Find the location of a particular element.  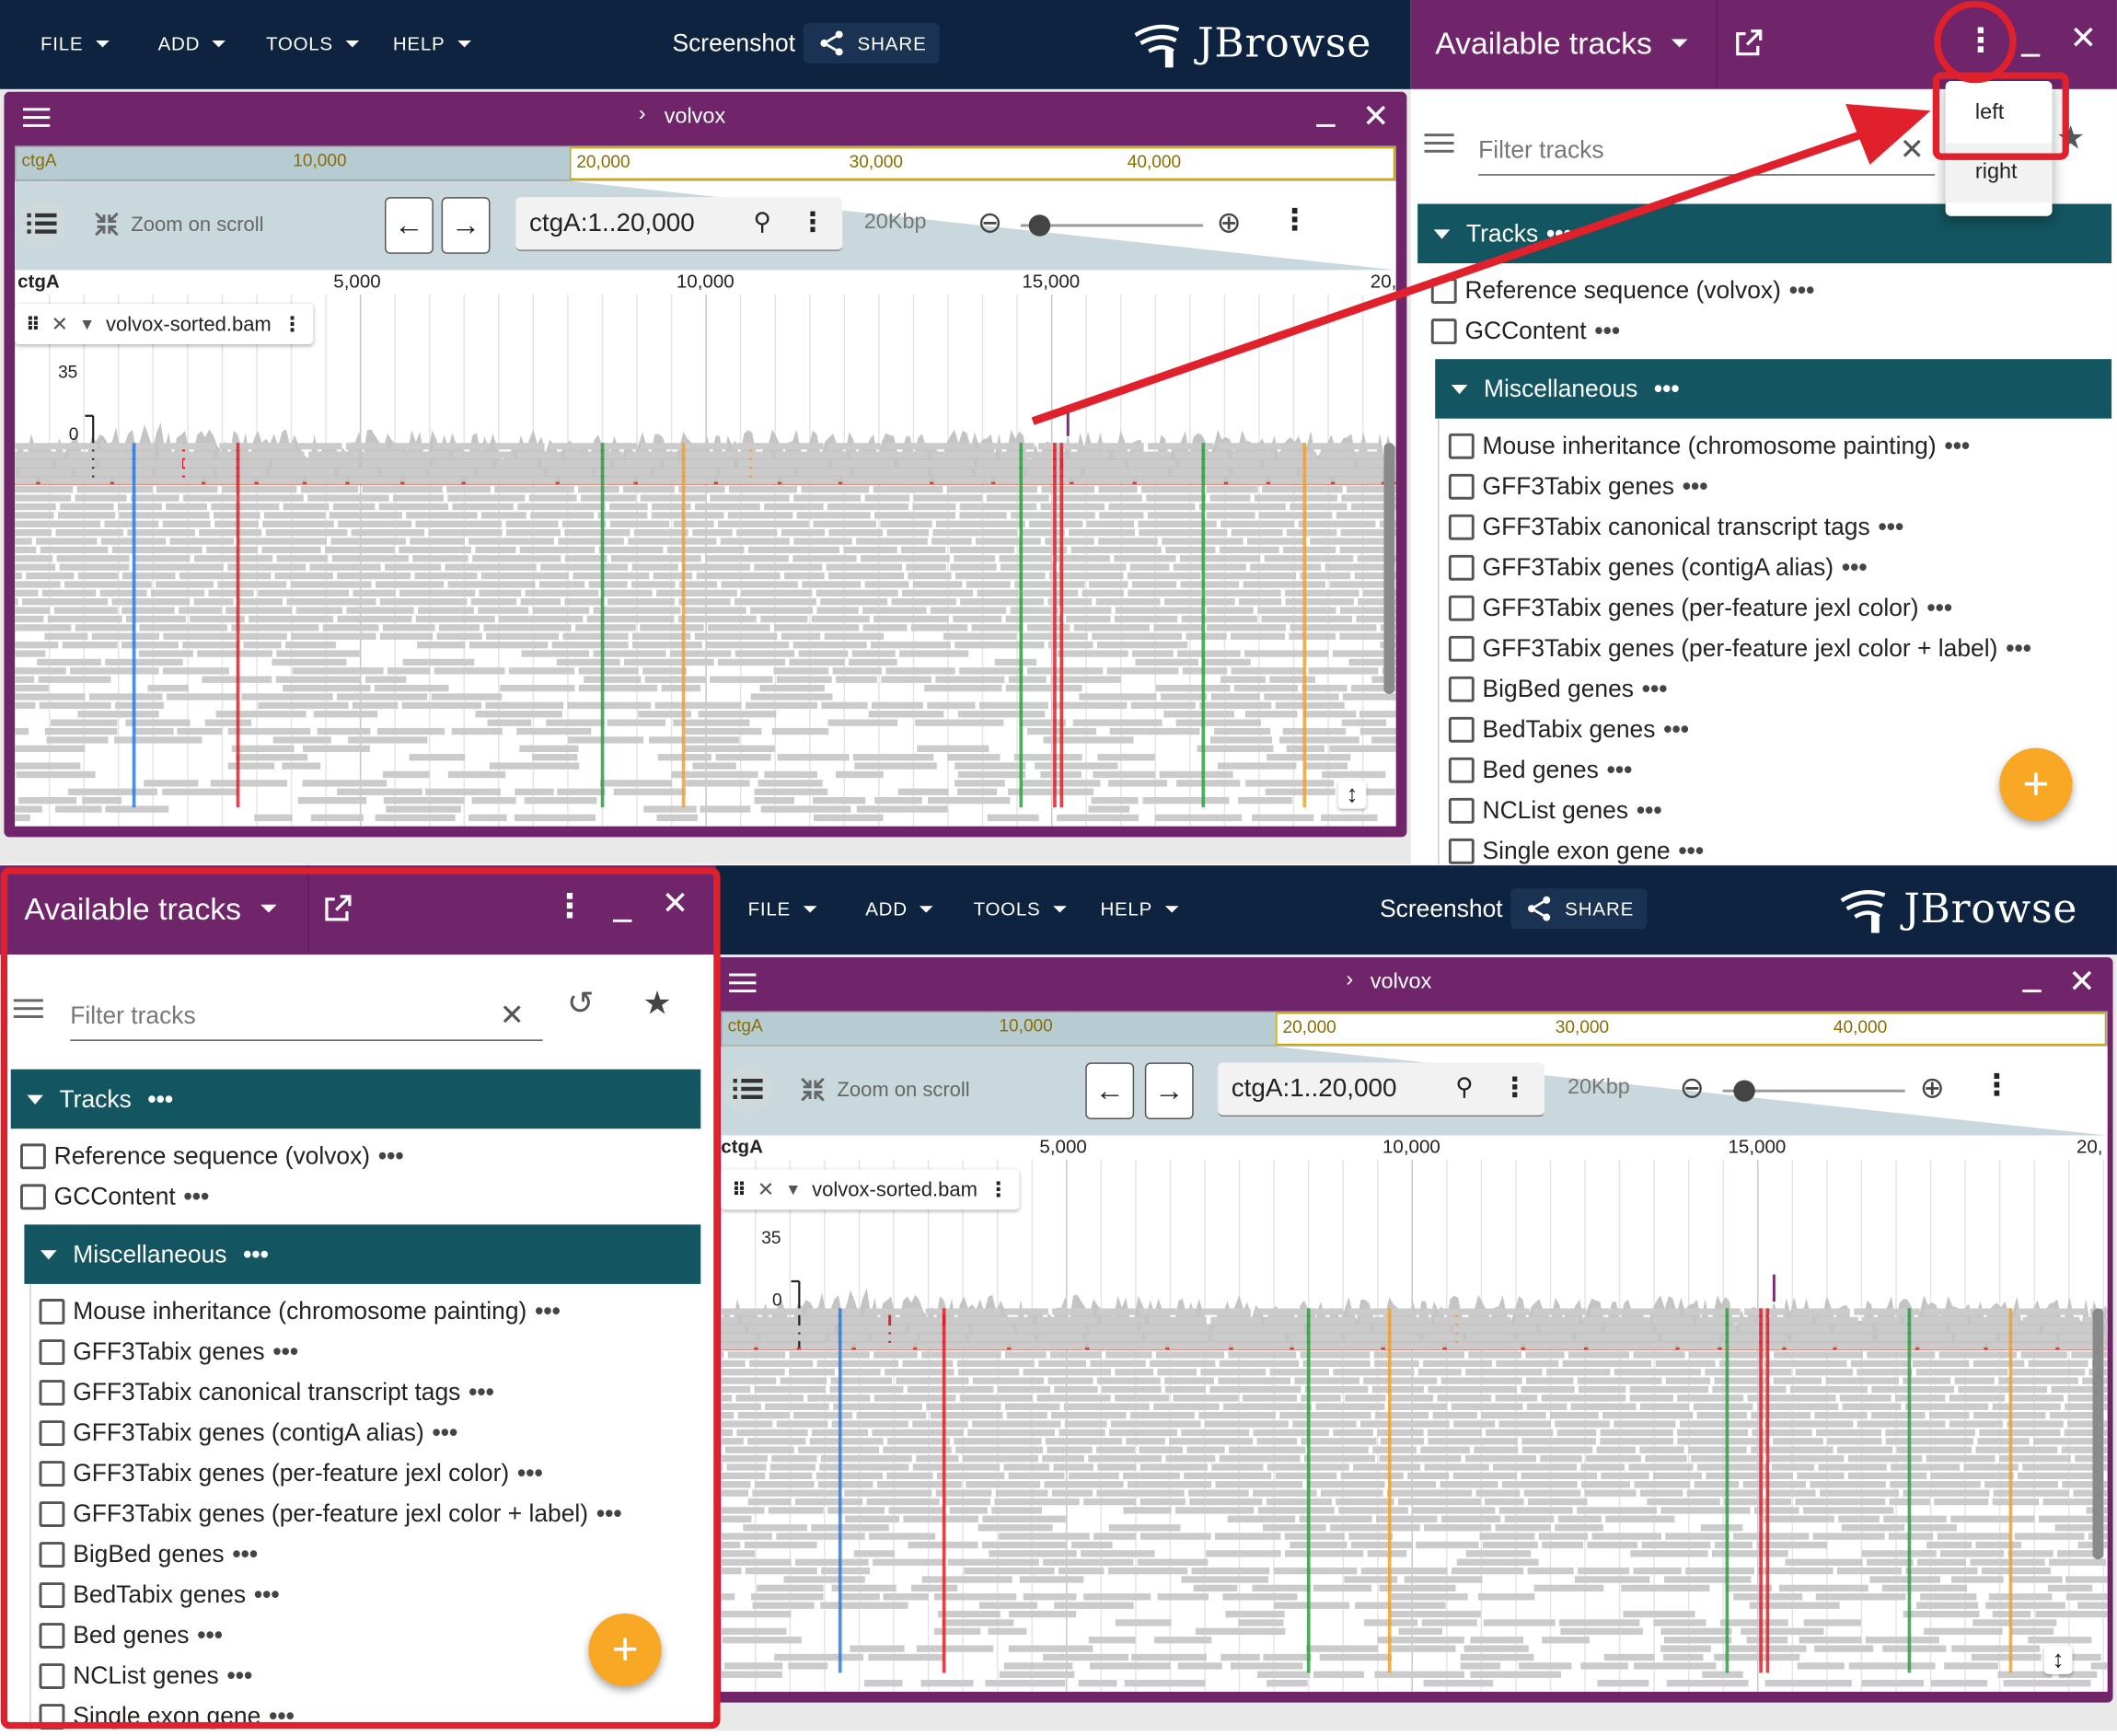

zoom-slider-thumb is located at coordinates (1039, 225).